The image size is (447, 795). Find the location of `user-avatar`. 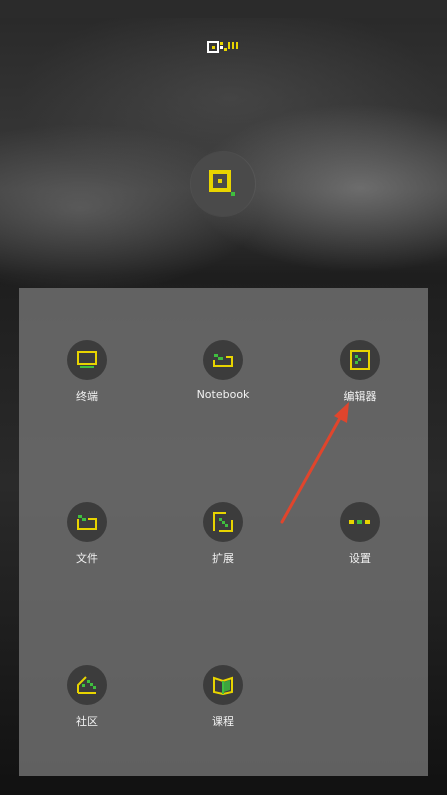

user-avatar is located at coordinates (223, 184).